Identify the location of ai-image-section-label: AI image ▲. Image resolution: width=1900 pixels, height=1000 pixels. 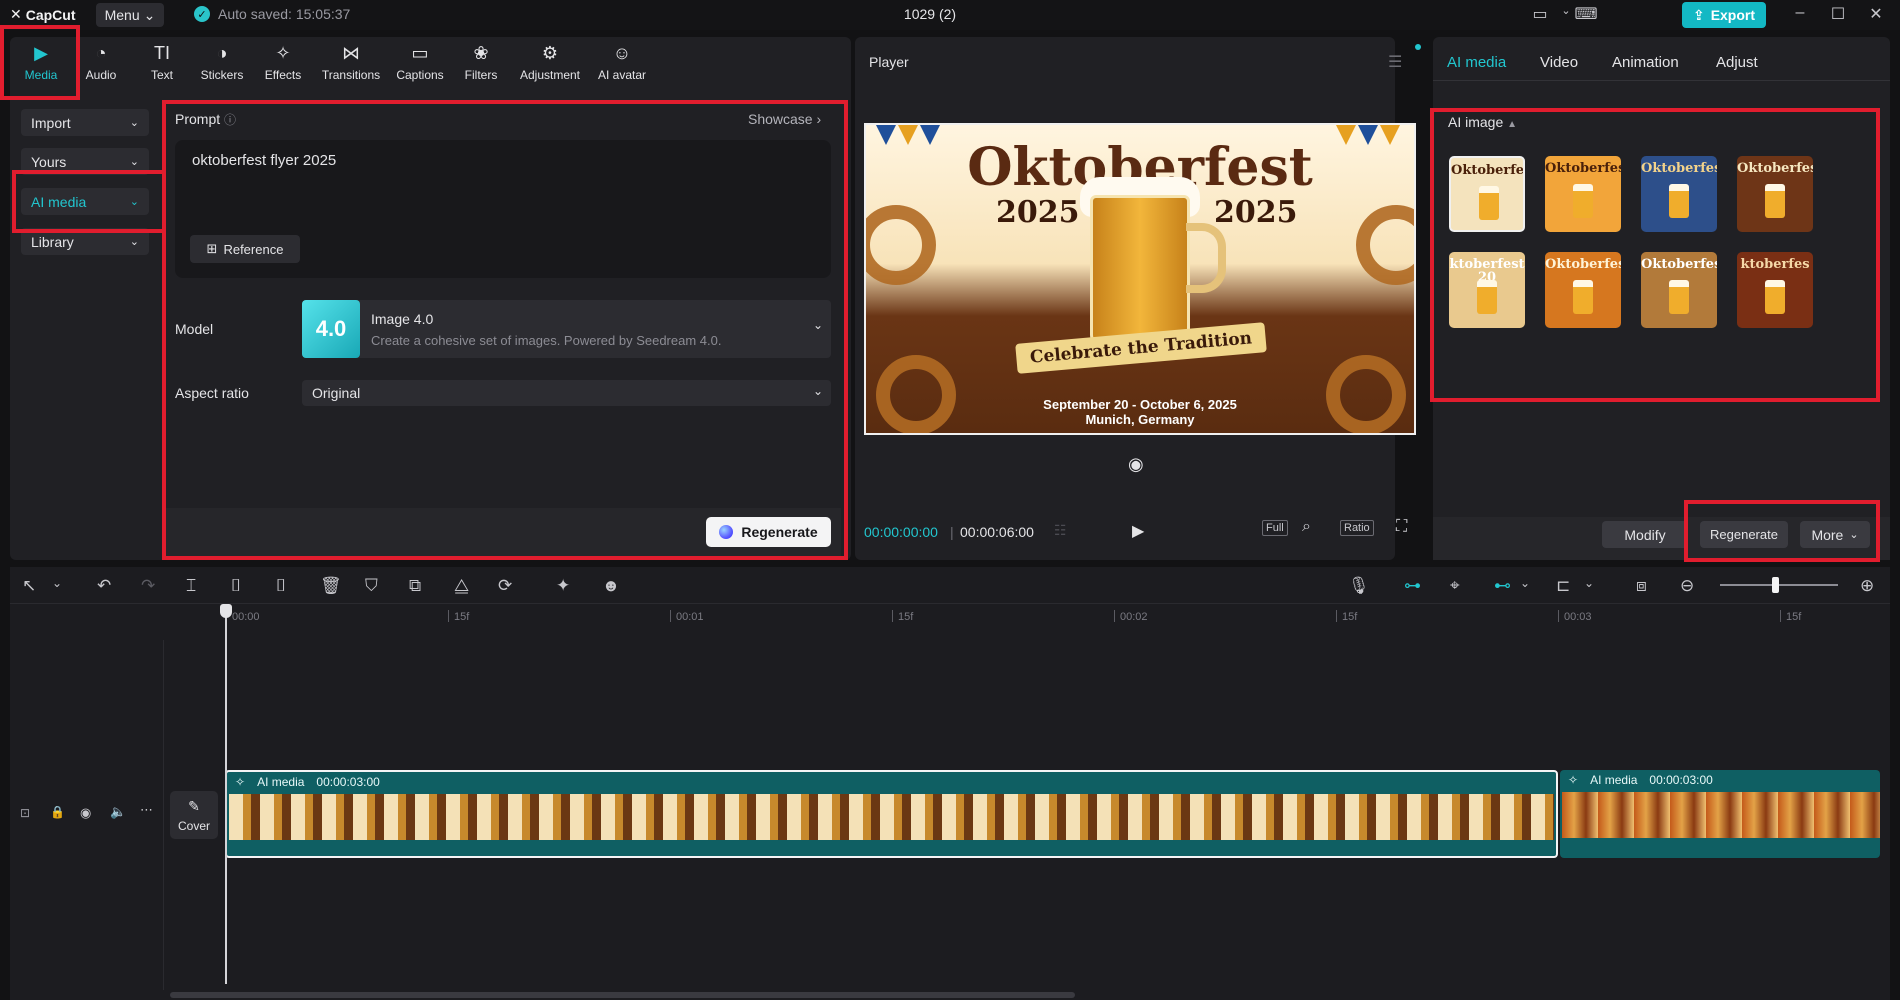
(1482, 122).